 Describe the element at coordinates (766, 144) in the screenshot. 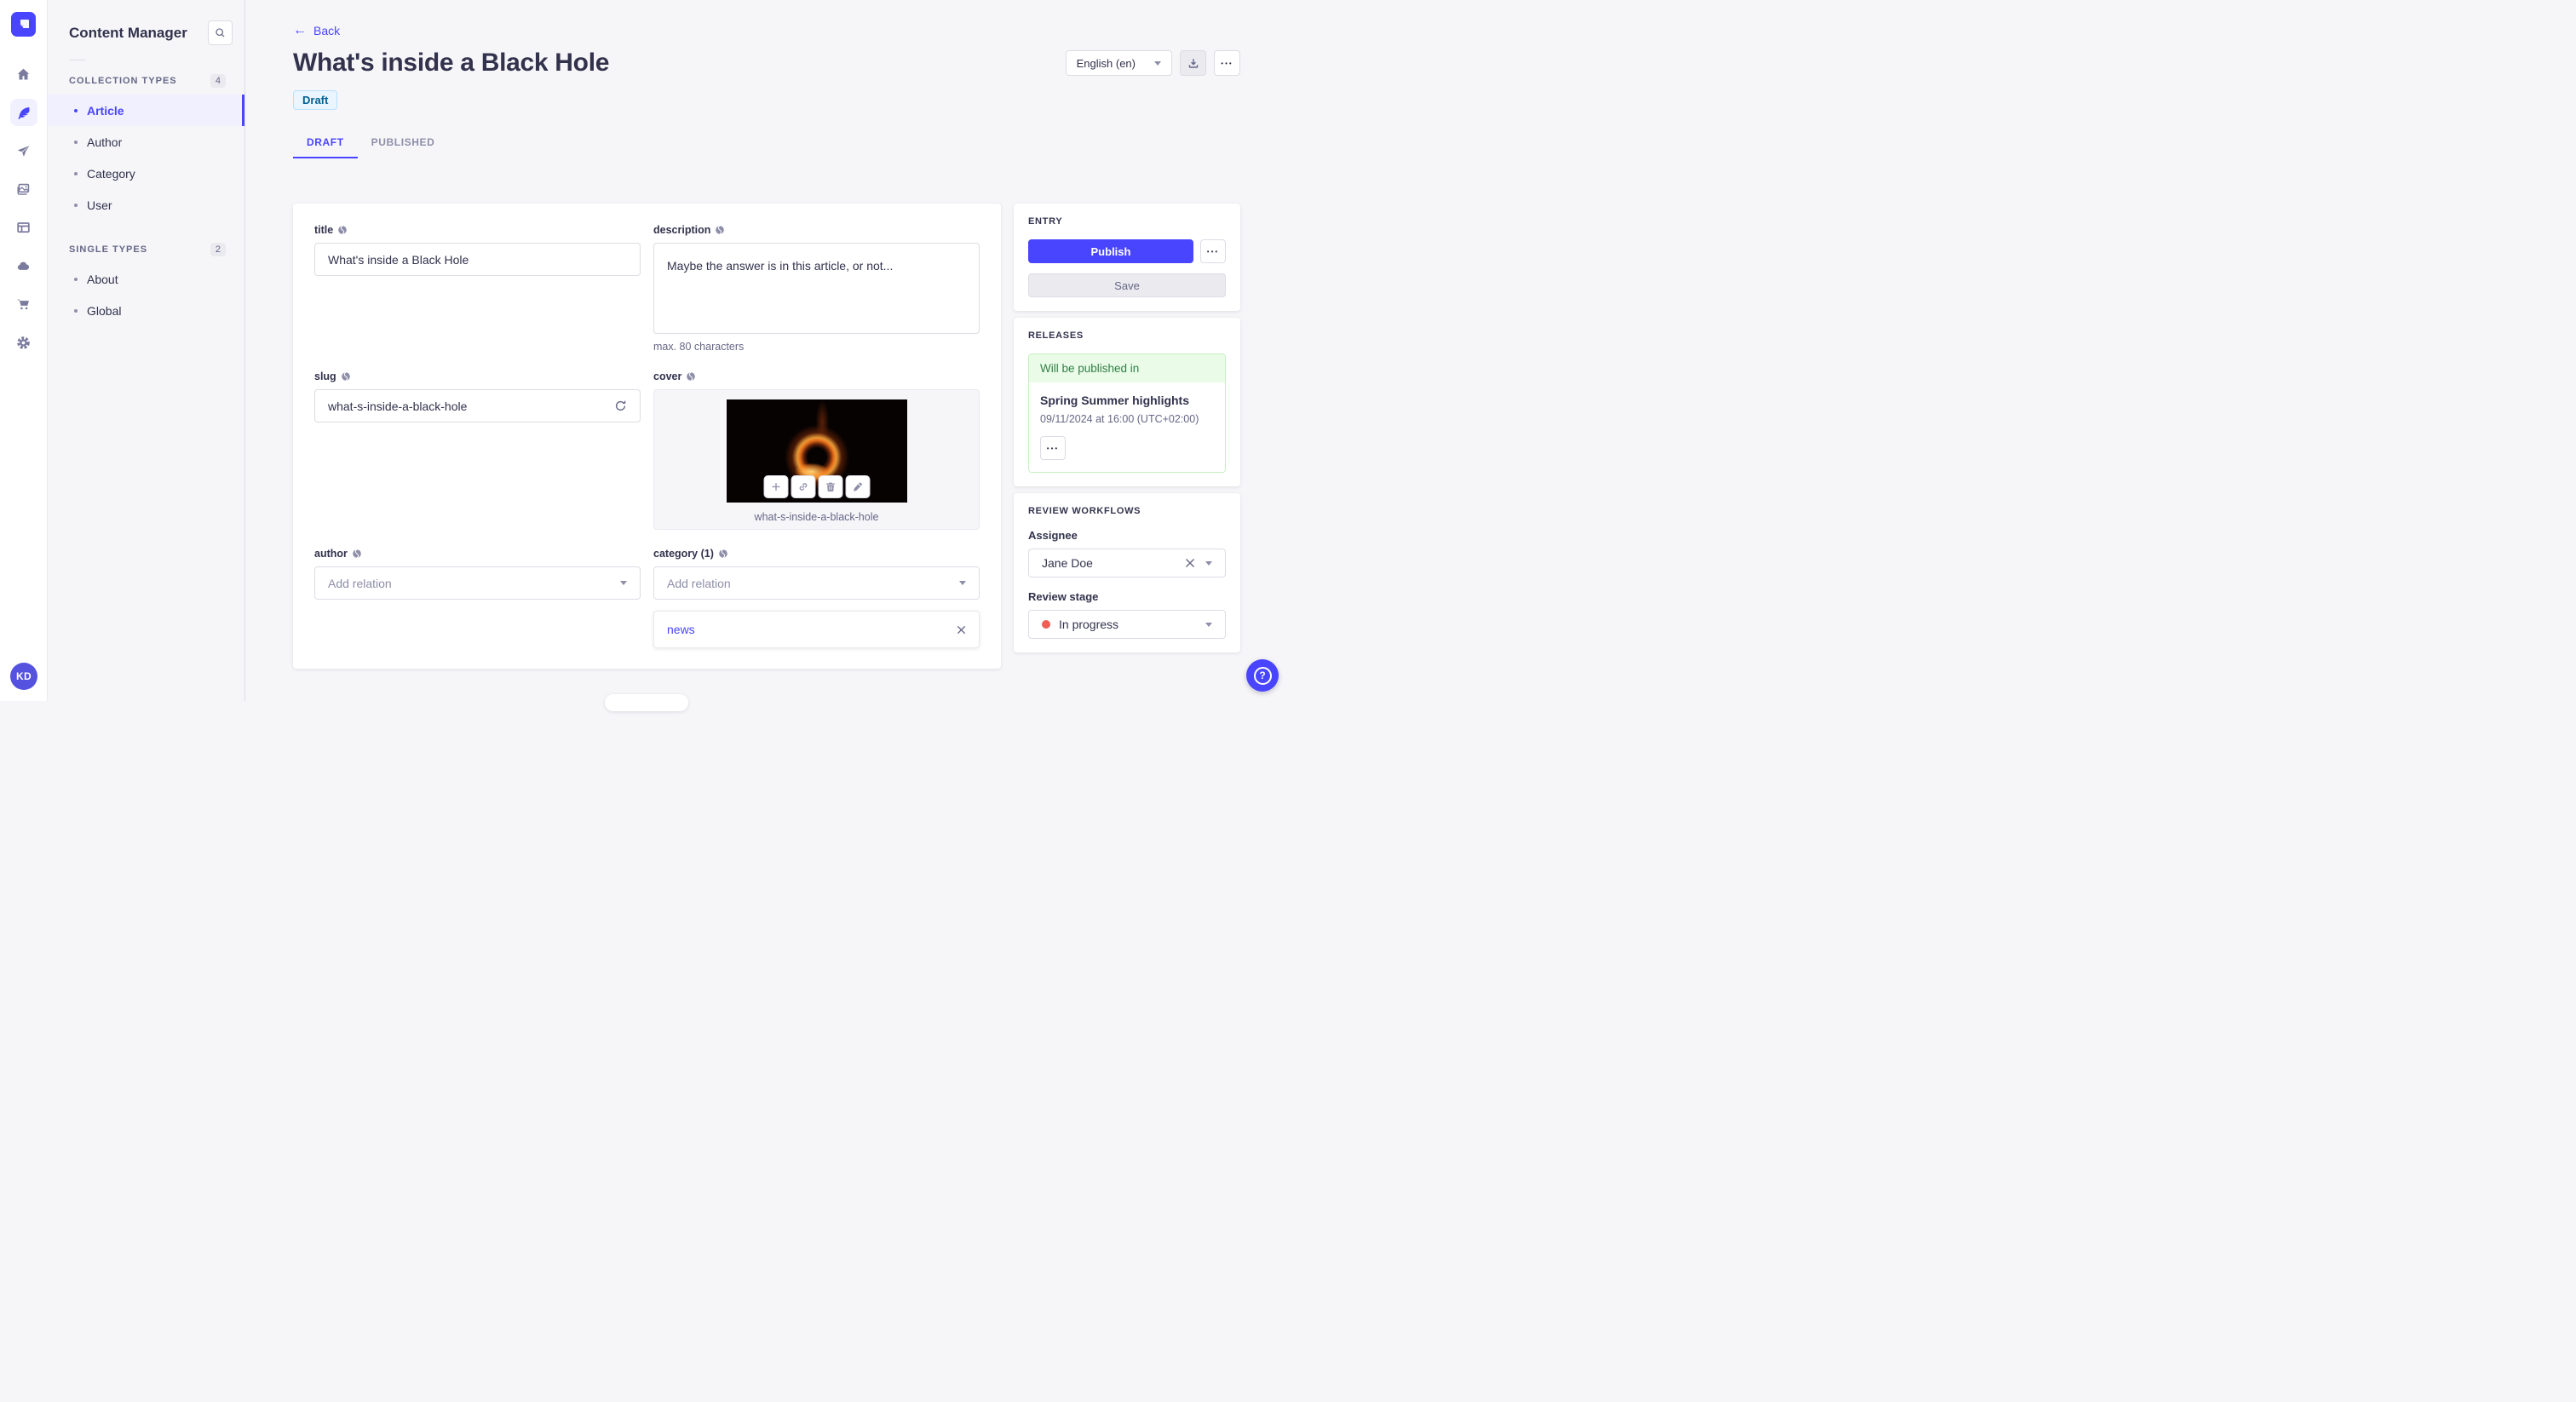

I see `version-tabs: DRAFT PUBLISHED` at that location.